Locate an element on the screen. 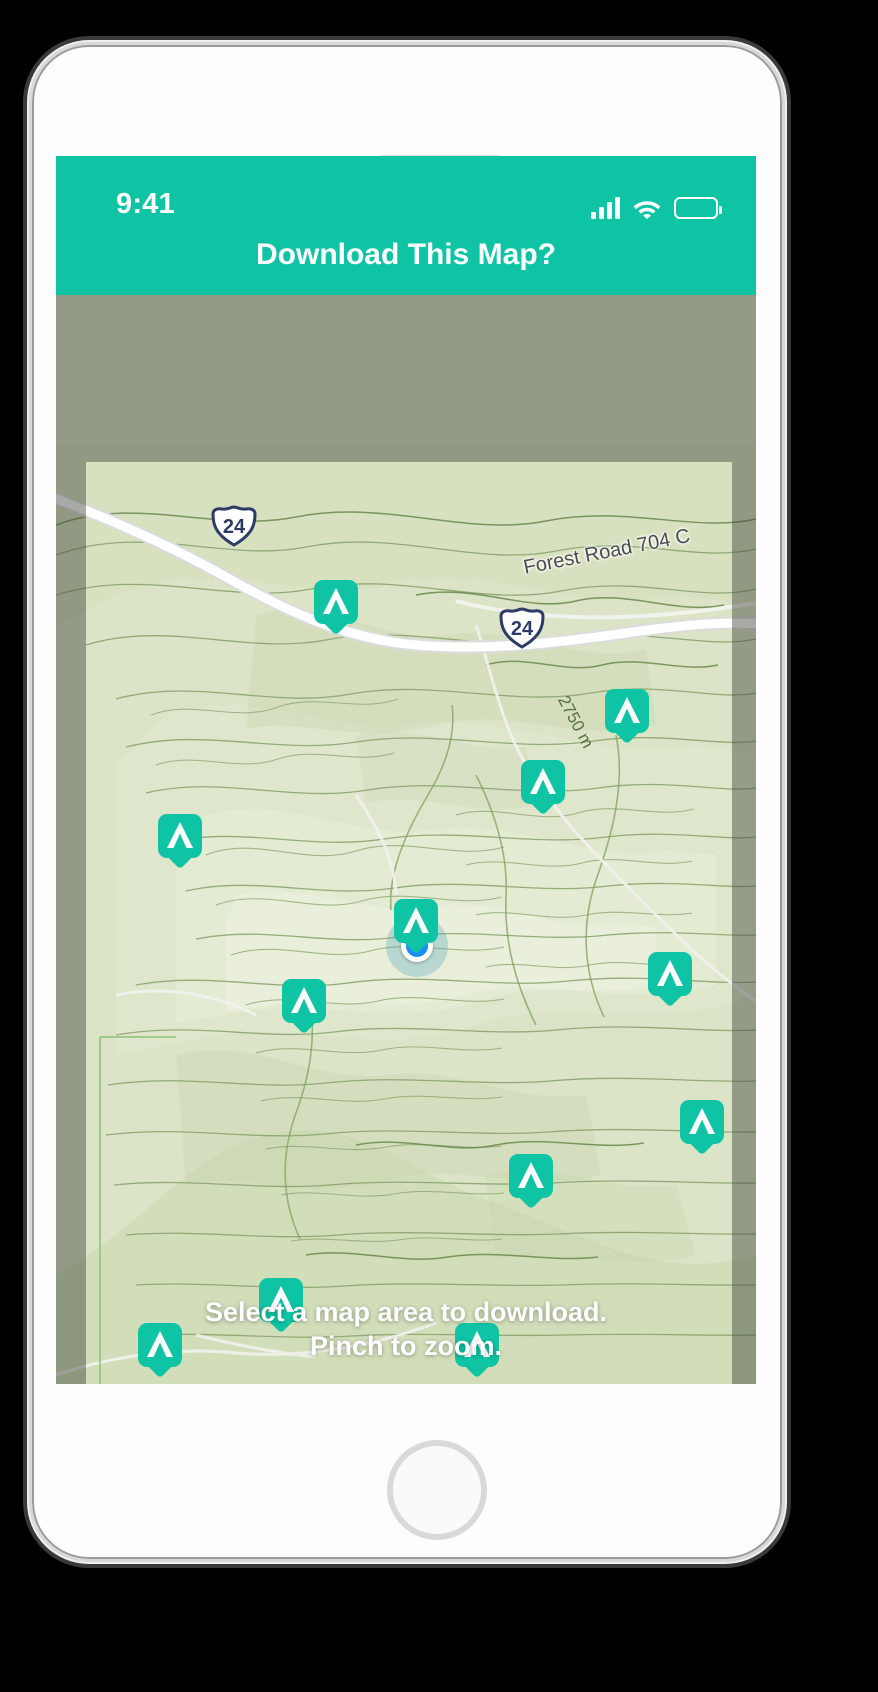  dialog-header: 9:41 Download This Map? is located at coordinates (406, 225).